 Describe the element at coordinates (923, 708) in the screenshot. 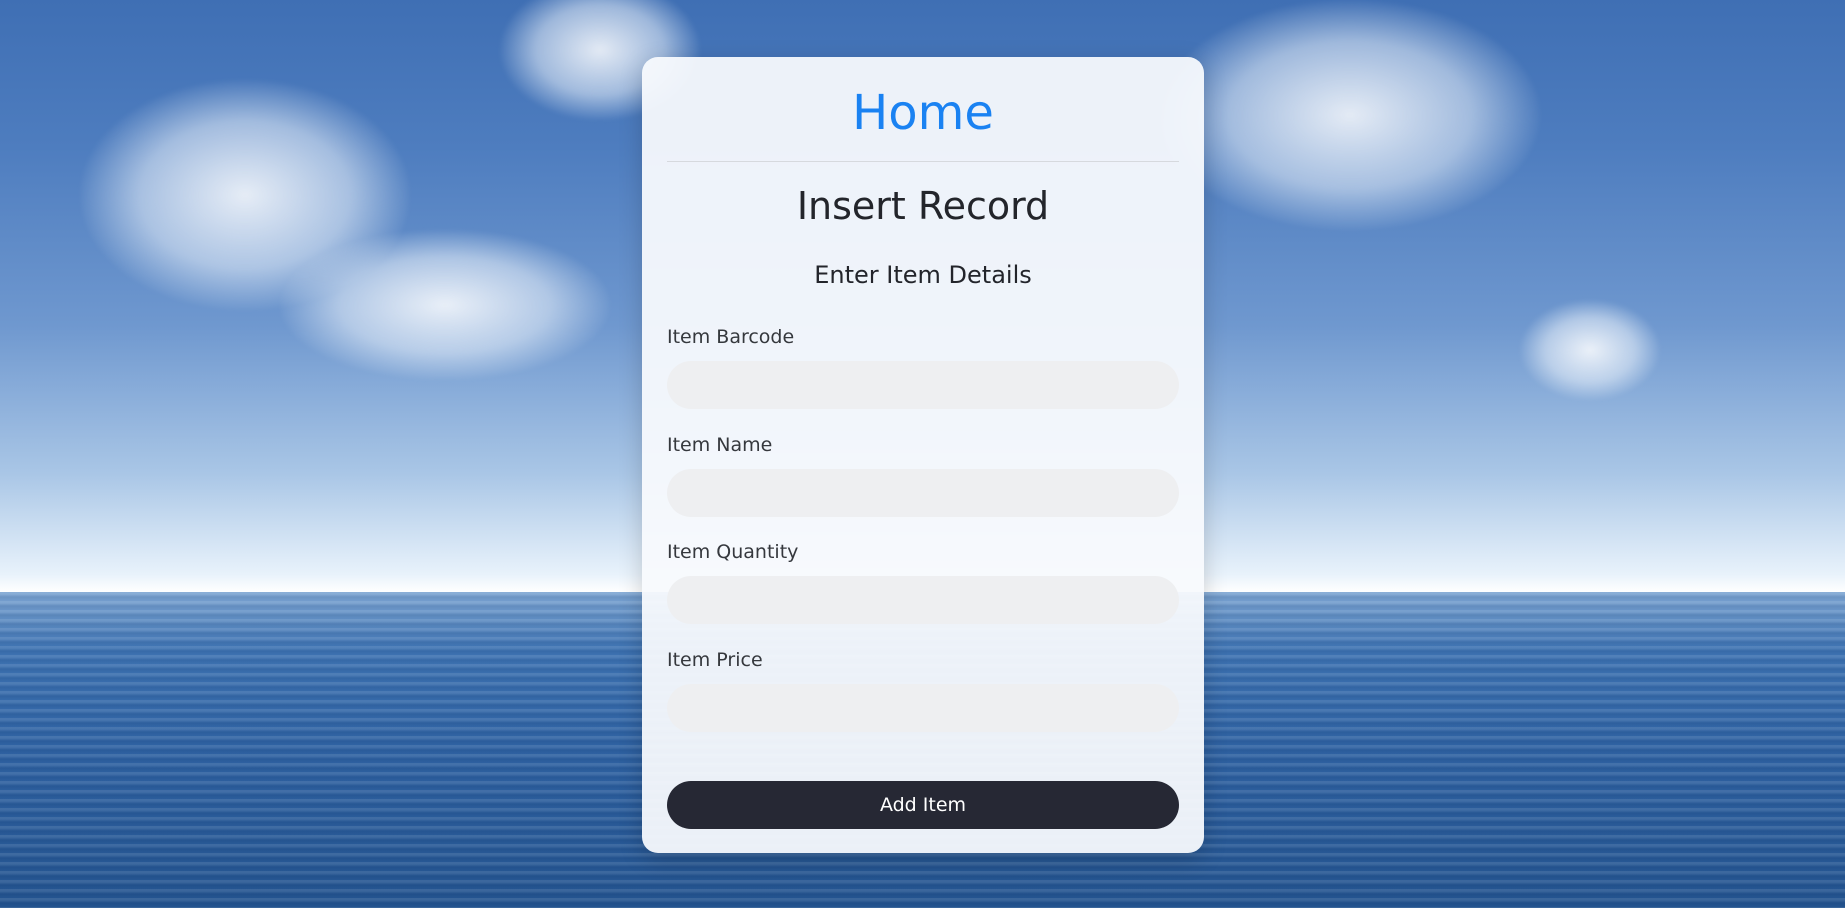

I see `item-price-input` at that location.